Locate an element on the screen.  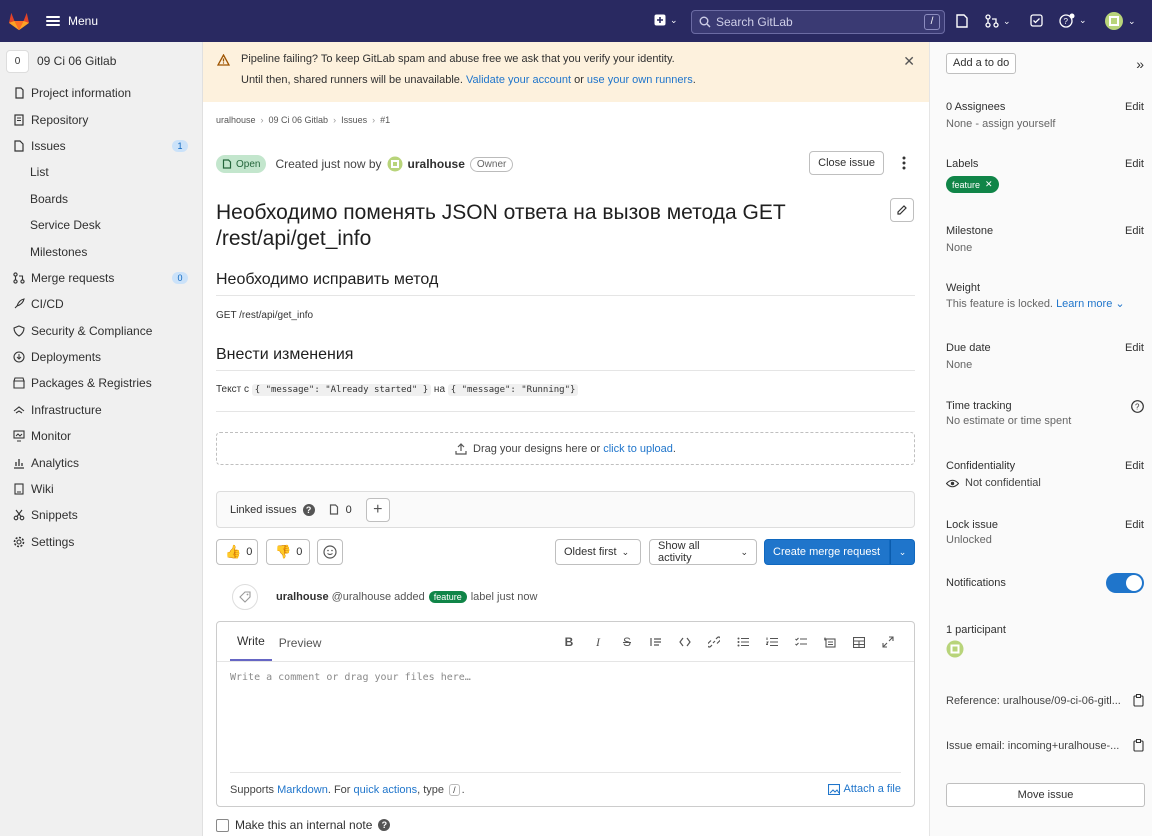
tab-write: Write is located at coordinates (251, 647).